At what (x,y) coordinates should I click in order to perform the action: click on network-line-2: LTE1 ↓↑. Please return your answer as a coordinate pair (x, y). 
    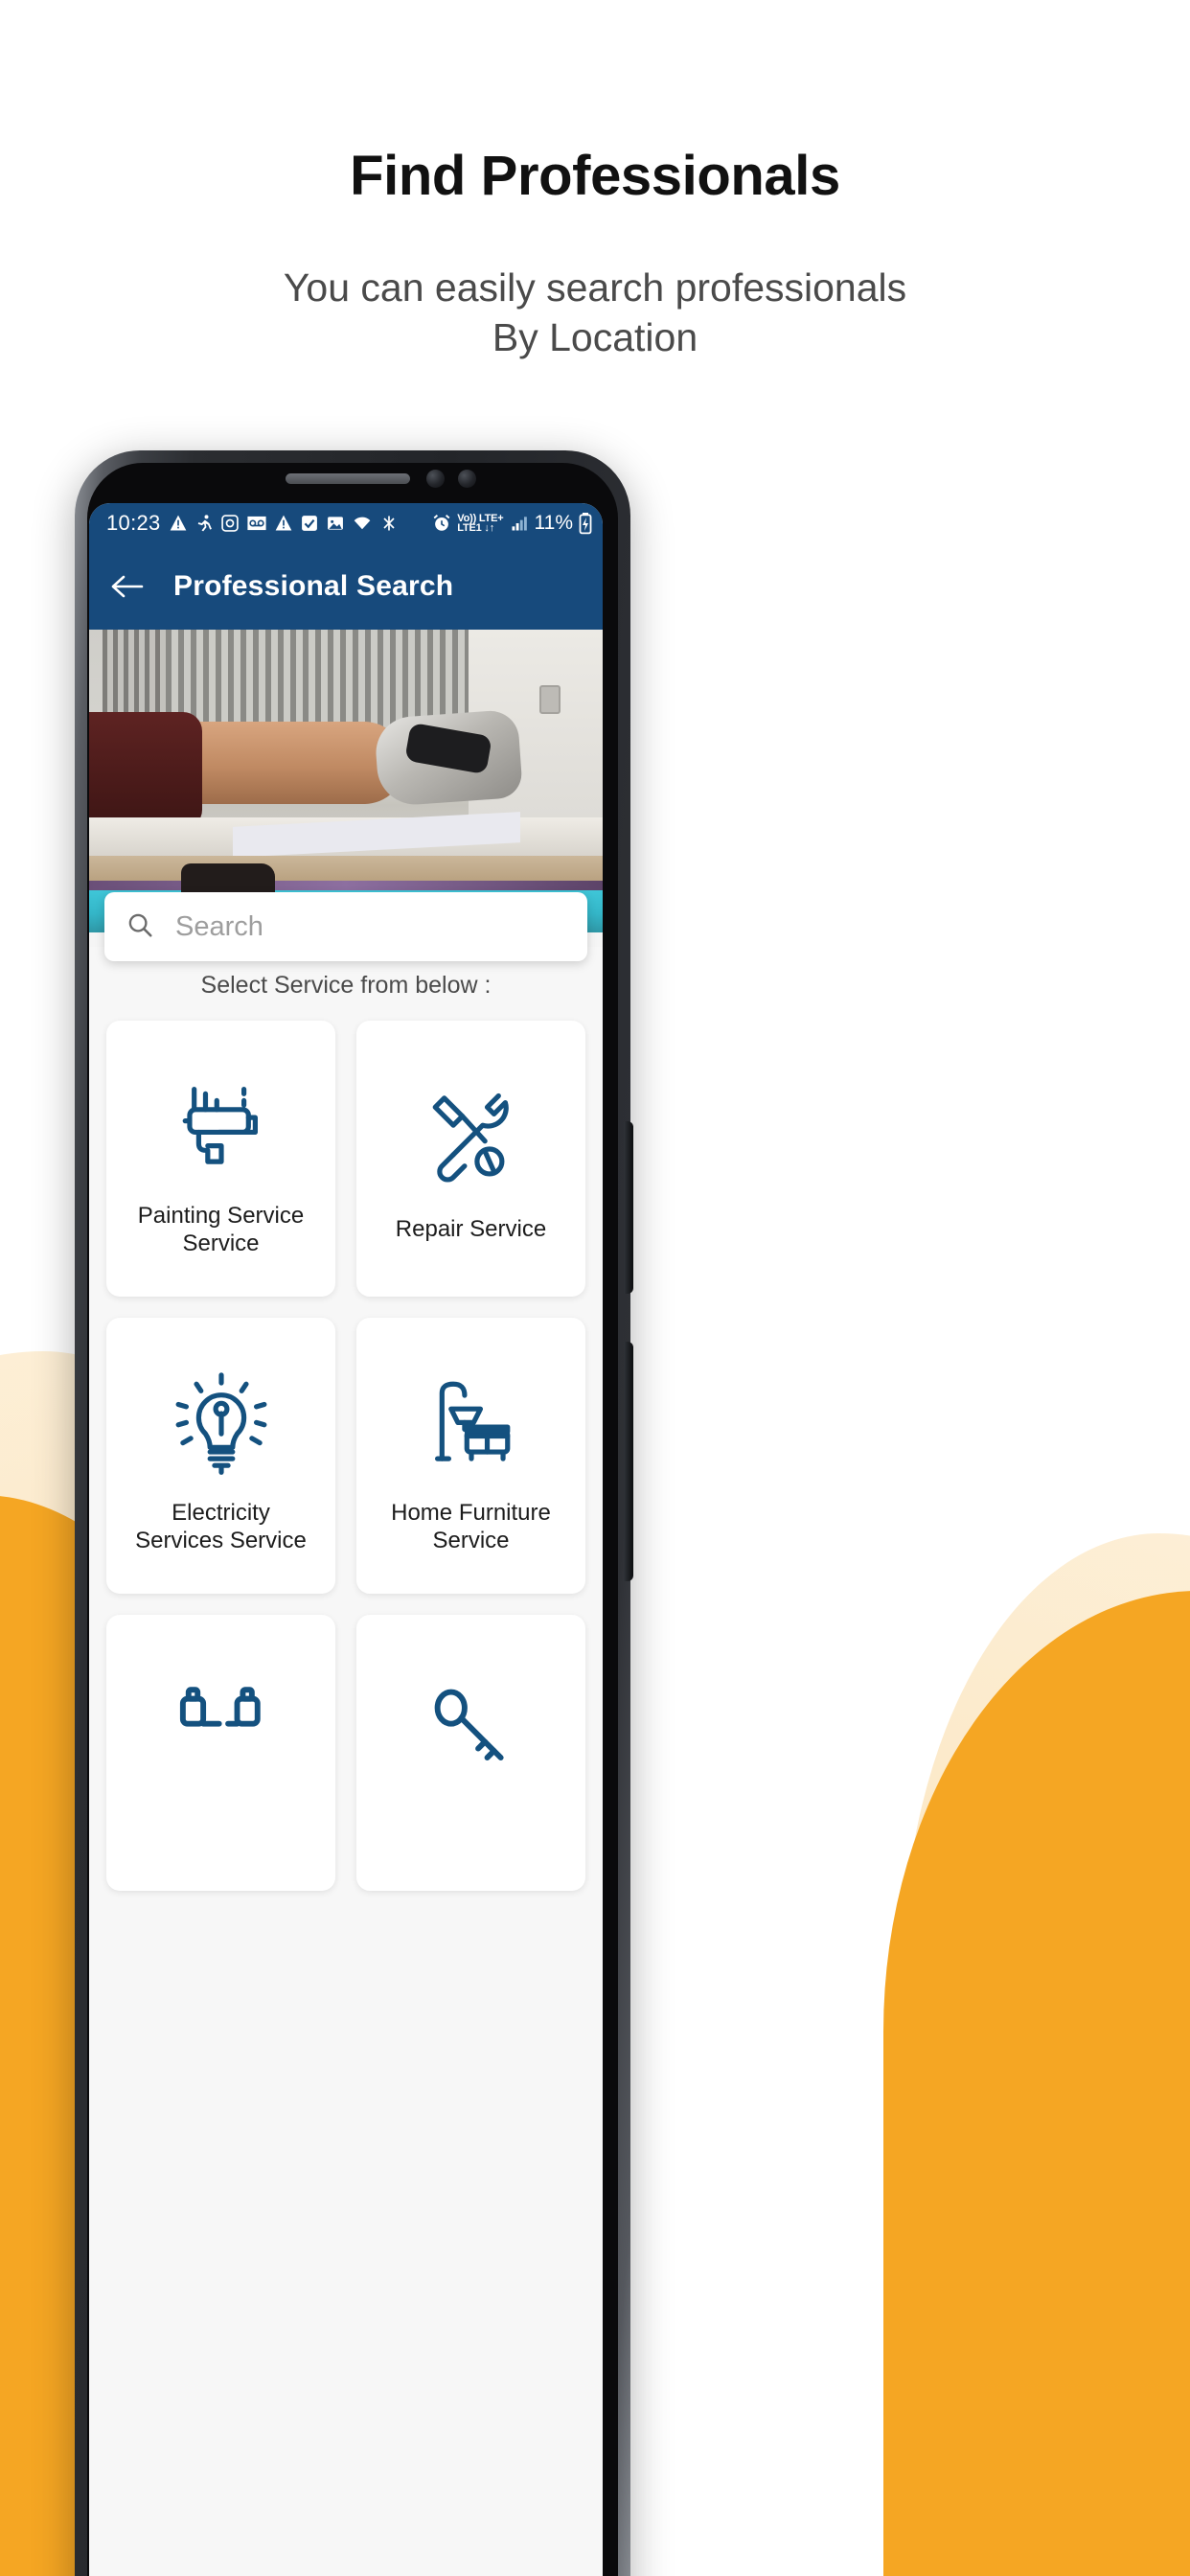
    Looking at the image, I should click on (476, 528).